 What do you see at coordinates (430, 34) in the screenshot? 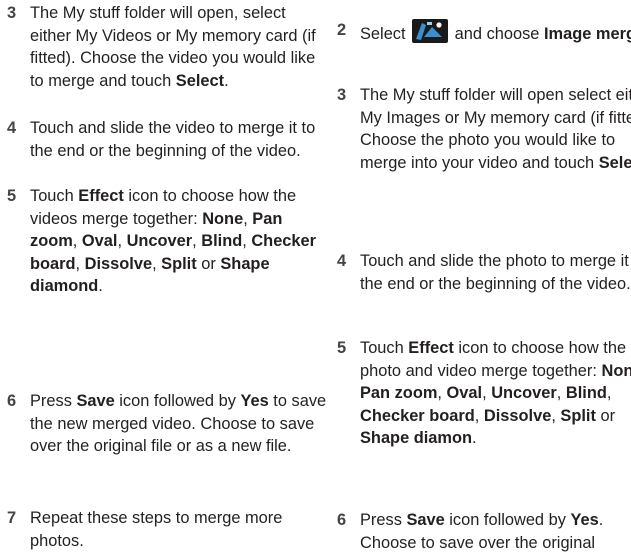
I see `image-merge-tools-icon` at bounding box center [430, 34].